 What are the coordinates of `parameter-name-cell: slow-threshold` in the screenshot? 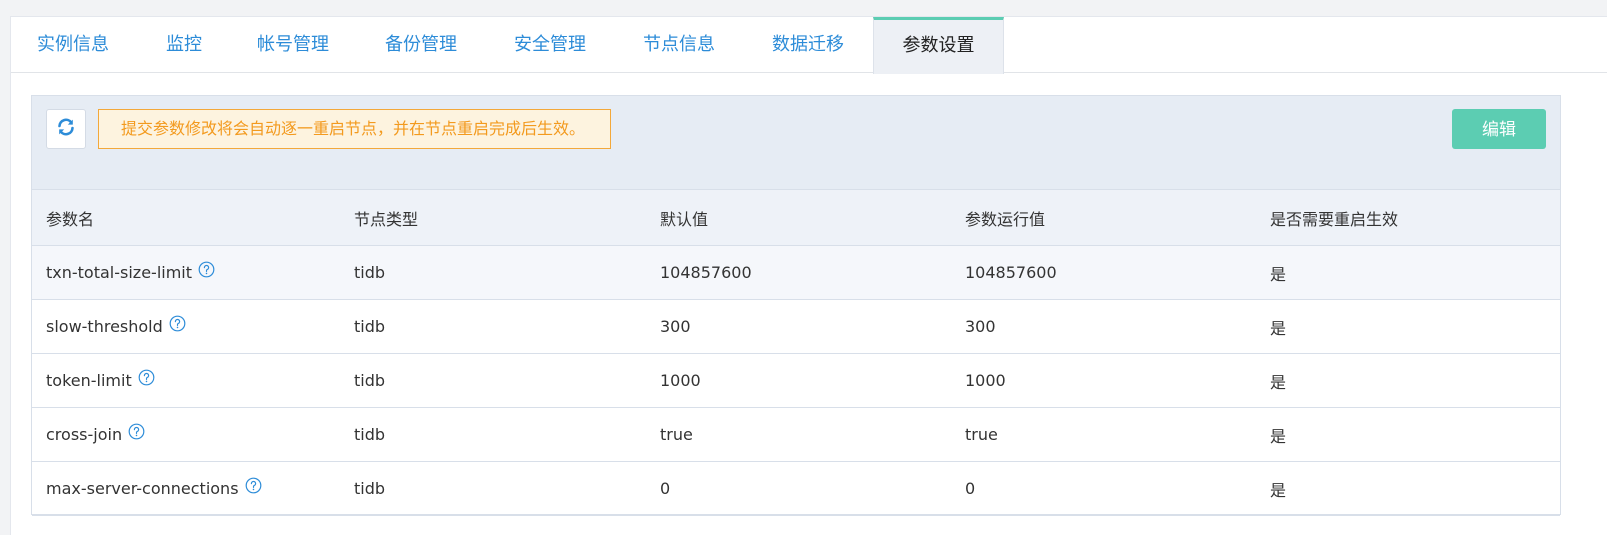 It's located at (186, 326).